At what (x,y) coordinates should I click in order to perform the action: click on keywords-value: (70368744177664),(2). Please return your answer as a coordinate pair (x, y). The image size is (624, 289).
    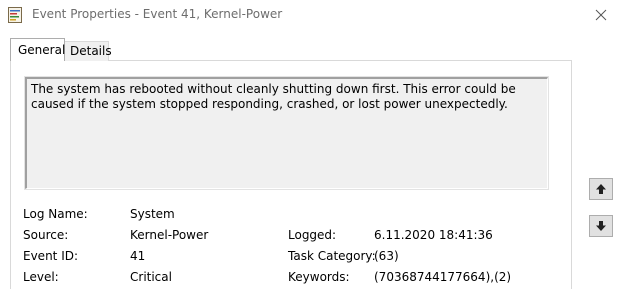
    Looking at the image, I should click on (442, 277).